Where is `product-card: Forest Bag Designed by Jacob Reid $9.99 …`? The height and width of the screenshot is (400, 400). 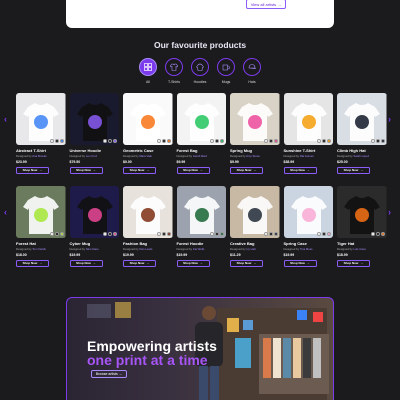
product-card: Forest Bag Designed by Jacob Reid $9.99 … is located at coordinates (201, 133).